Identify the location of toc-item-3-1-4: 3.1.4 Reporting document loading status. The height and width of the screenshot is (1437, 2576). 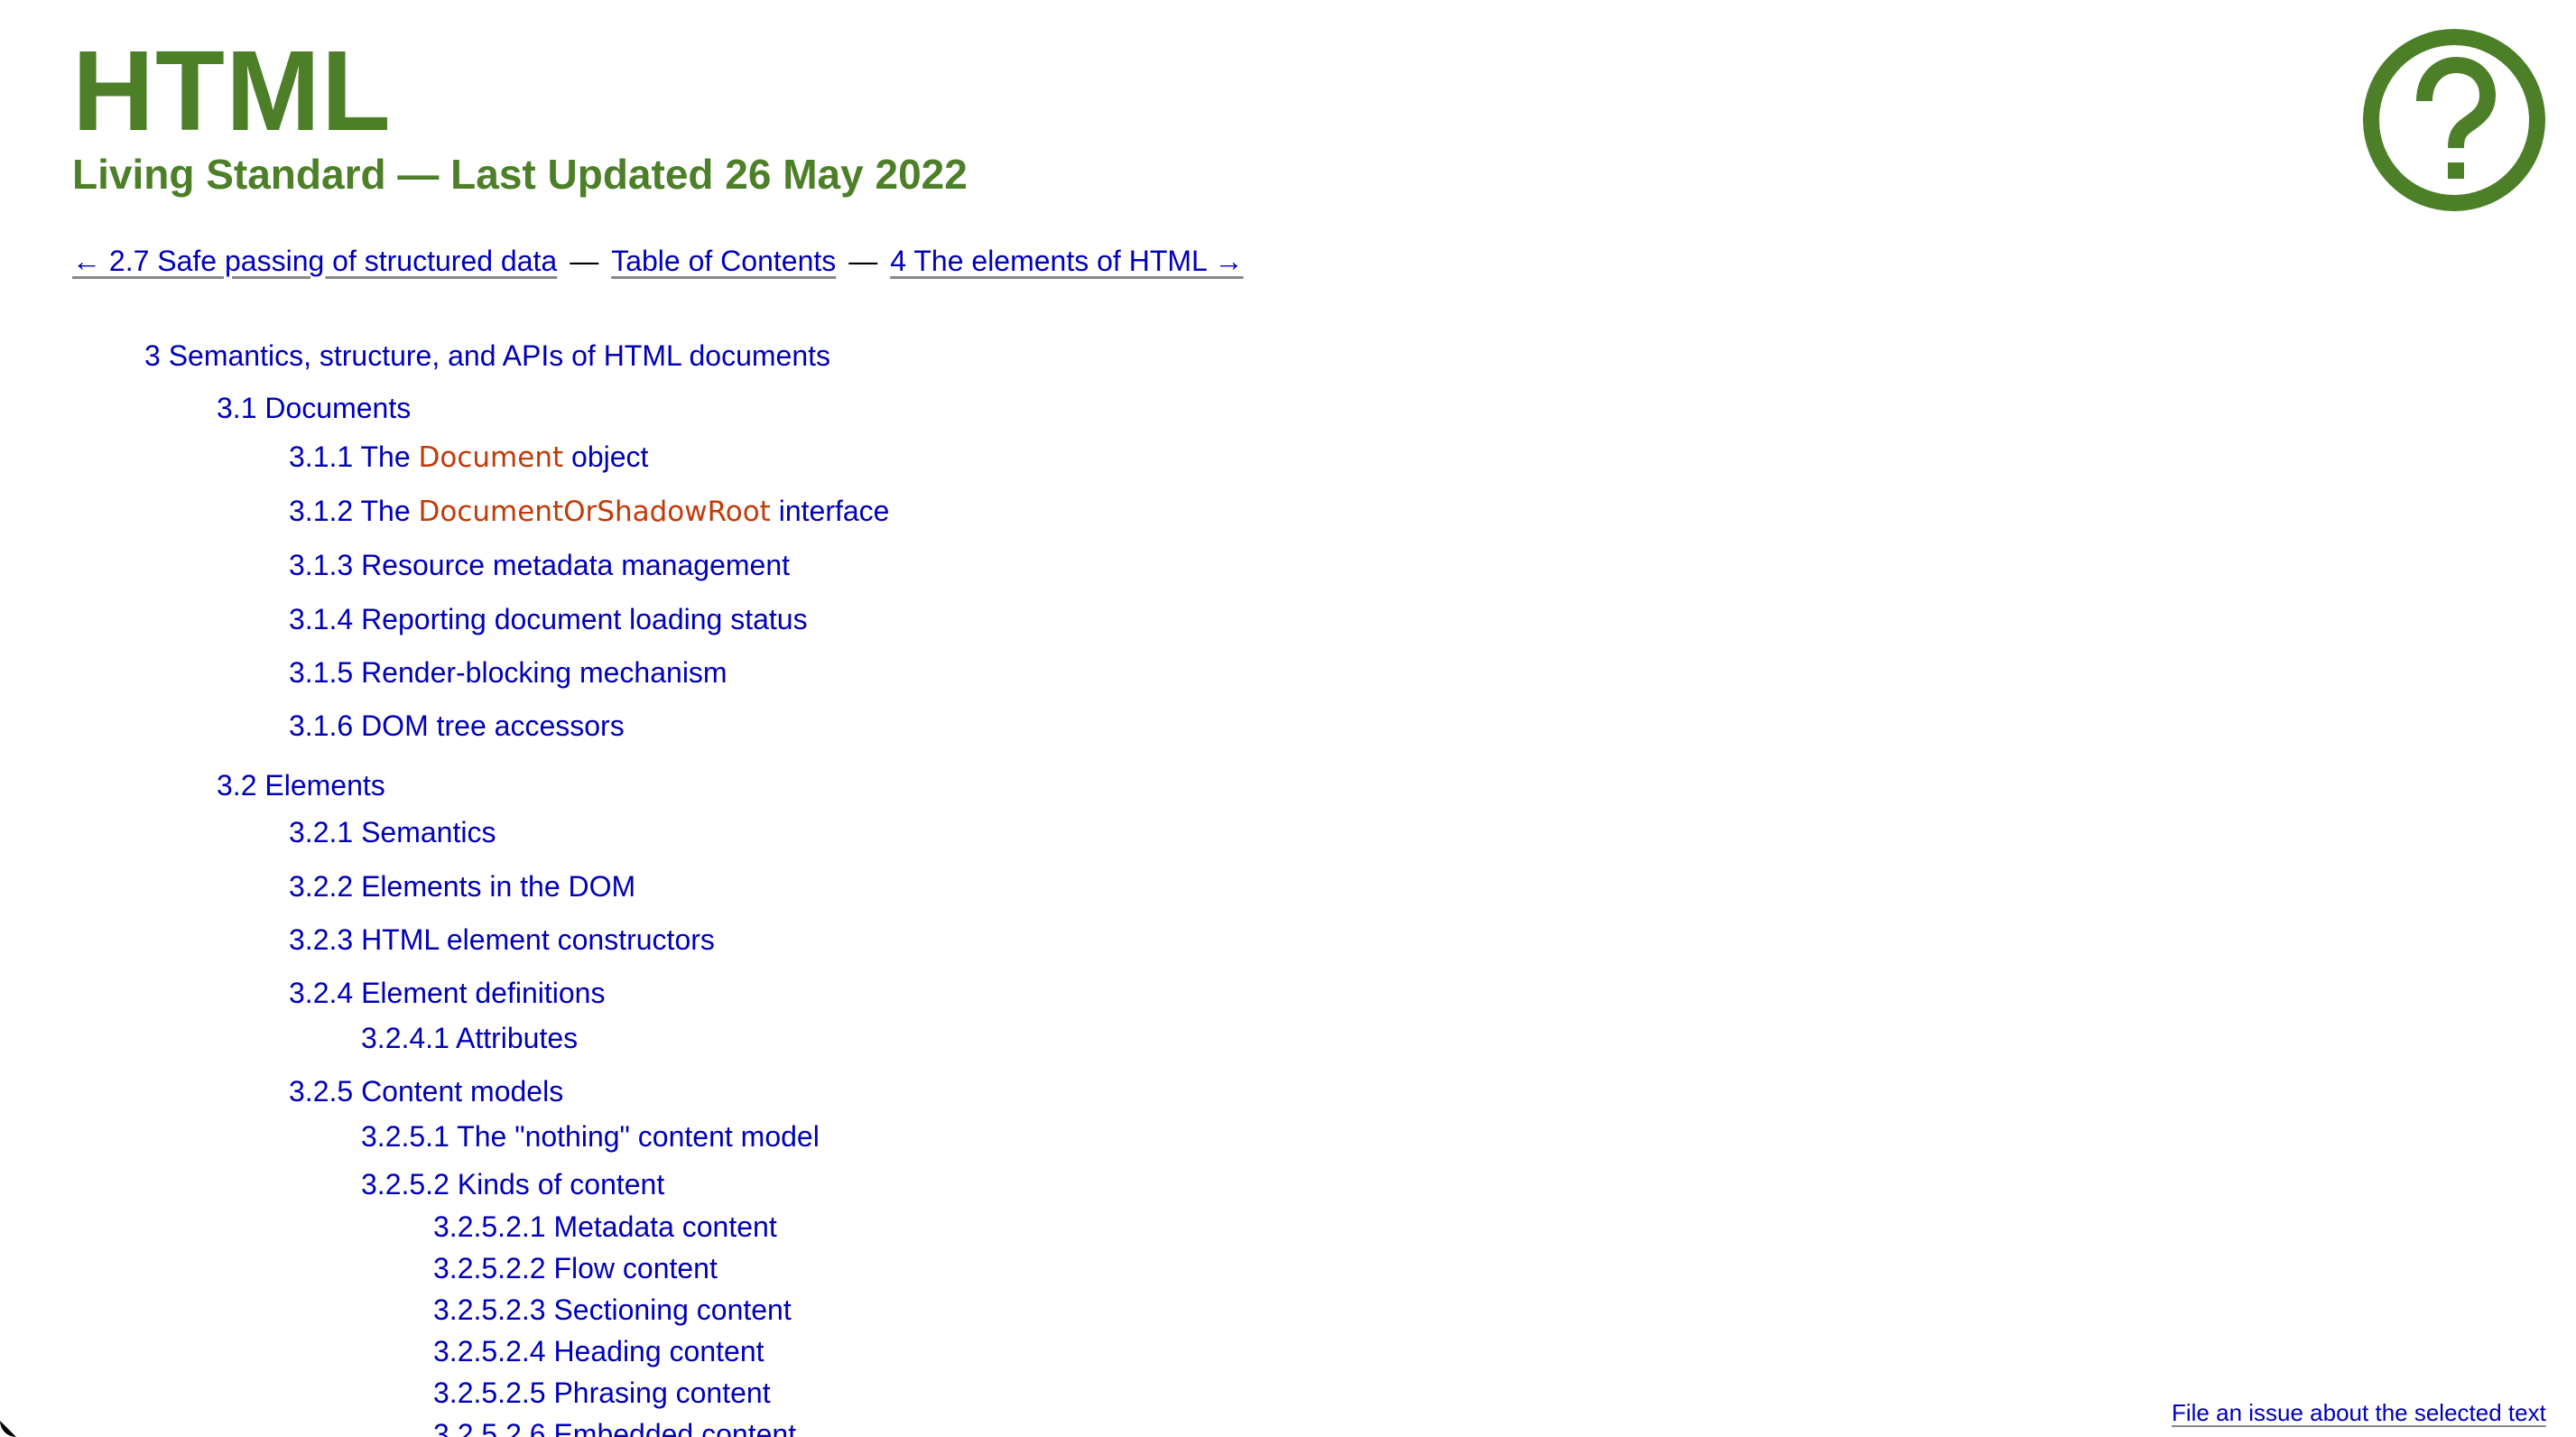
(549, 619).